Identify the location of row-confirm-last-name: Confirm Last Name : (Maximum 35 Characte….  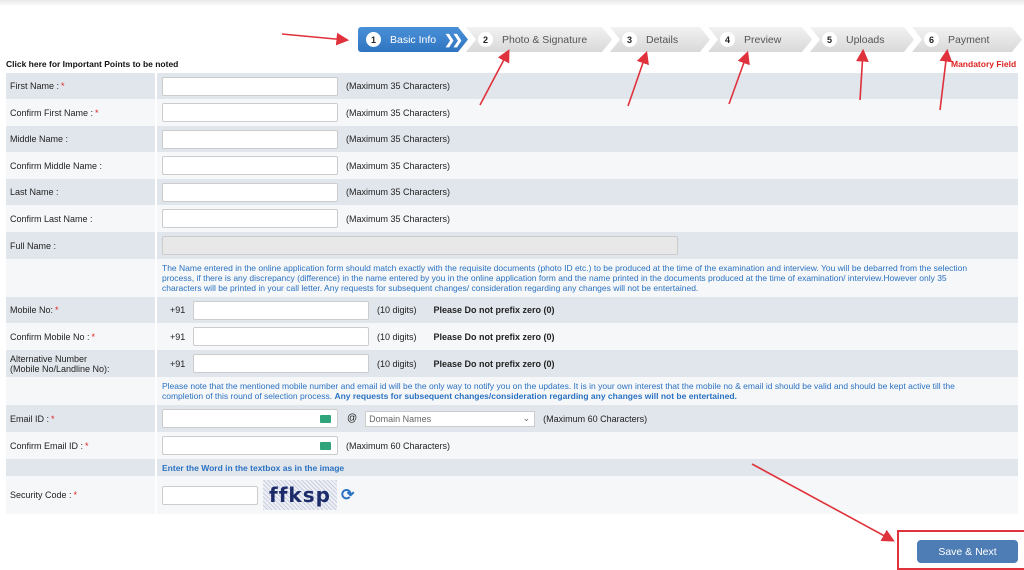
(512, 218).